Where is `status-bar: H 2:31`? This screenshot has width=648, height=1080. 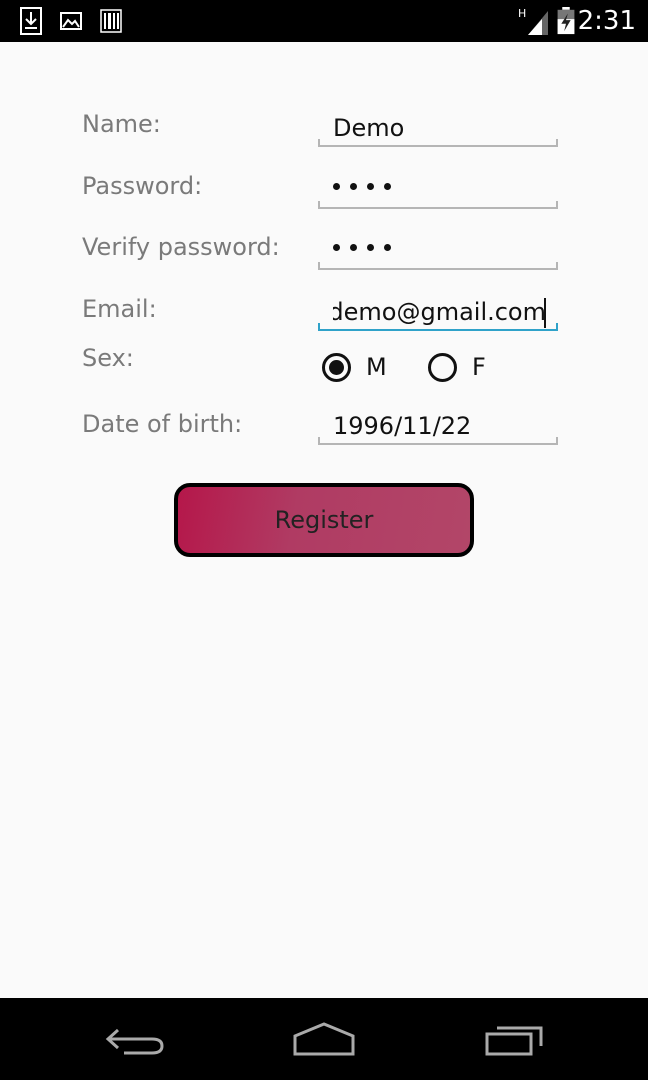 status-bar: H 2:31 is located at coordinates (324, 21).